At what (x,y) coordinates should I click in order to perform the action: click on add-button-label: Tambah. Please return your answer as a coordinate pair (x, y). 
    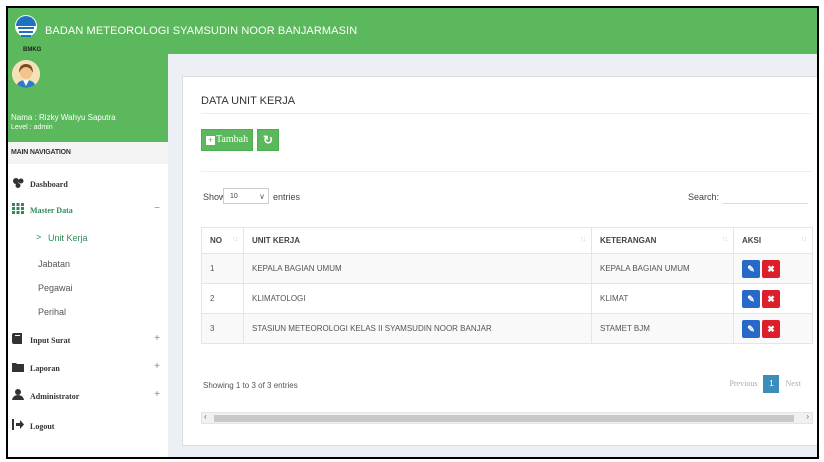
    Looking at the image, I should click on (232, 139).